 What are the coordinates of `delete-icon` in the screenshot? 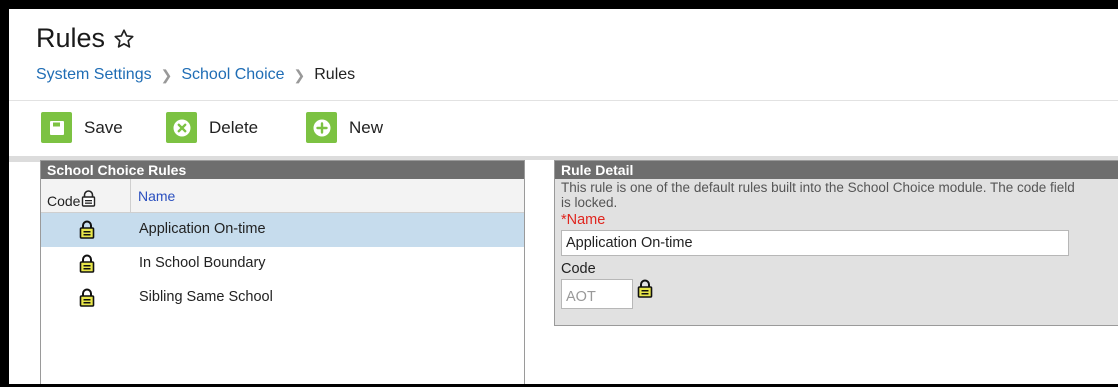 It's located at (181, 127).